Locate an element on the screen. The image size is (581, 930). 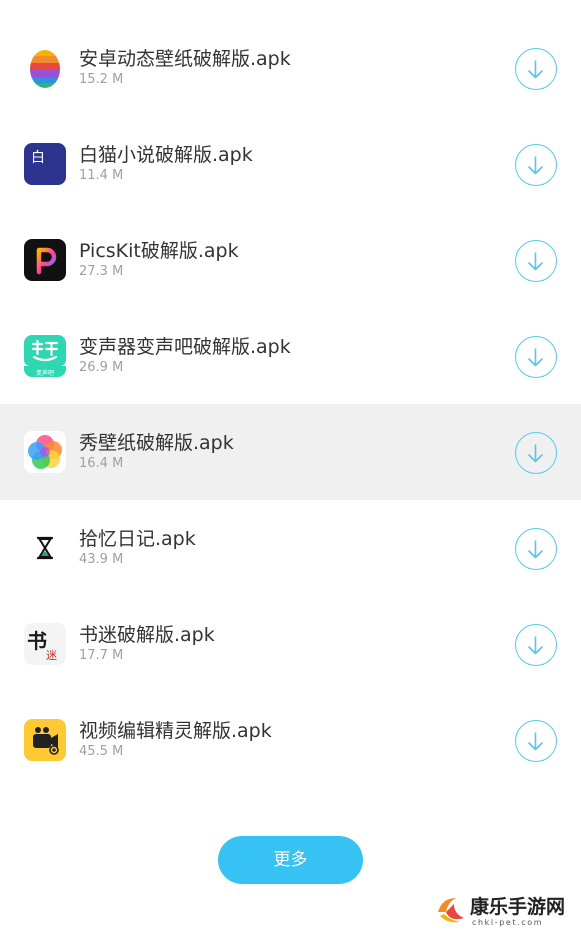
watermark-logo-icon is located at coordinates (451, 910).